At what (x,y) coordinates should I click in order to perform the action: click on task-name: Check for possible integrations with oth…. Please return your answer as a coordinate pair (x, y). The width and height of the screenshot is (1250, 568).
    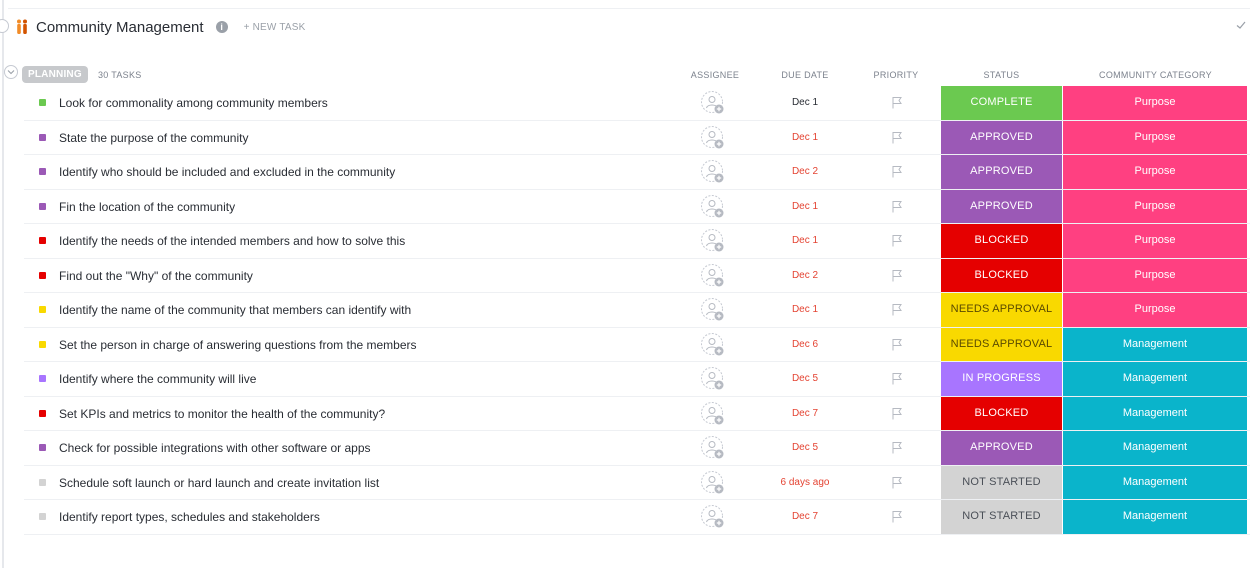
    Looking at the image, I should click on (215, 448).